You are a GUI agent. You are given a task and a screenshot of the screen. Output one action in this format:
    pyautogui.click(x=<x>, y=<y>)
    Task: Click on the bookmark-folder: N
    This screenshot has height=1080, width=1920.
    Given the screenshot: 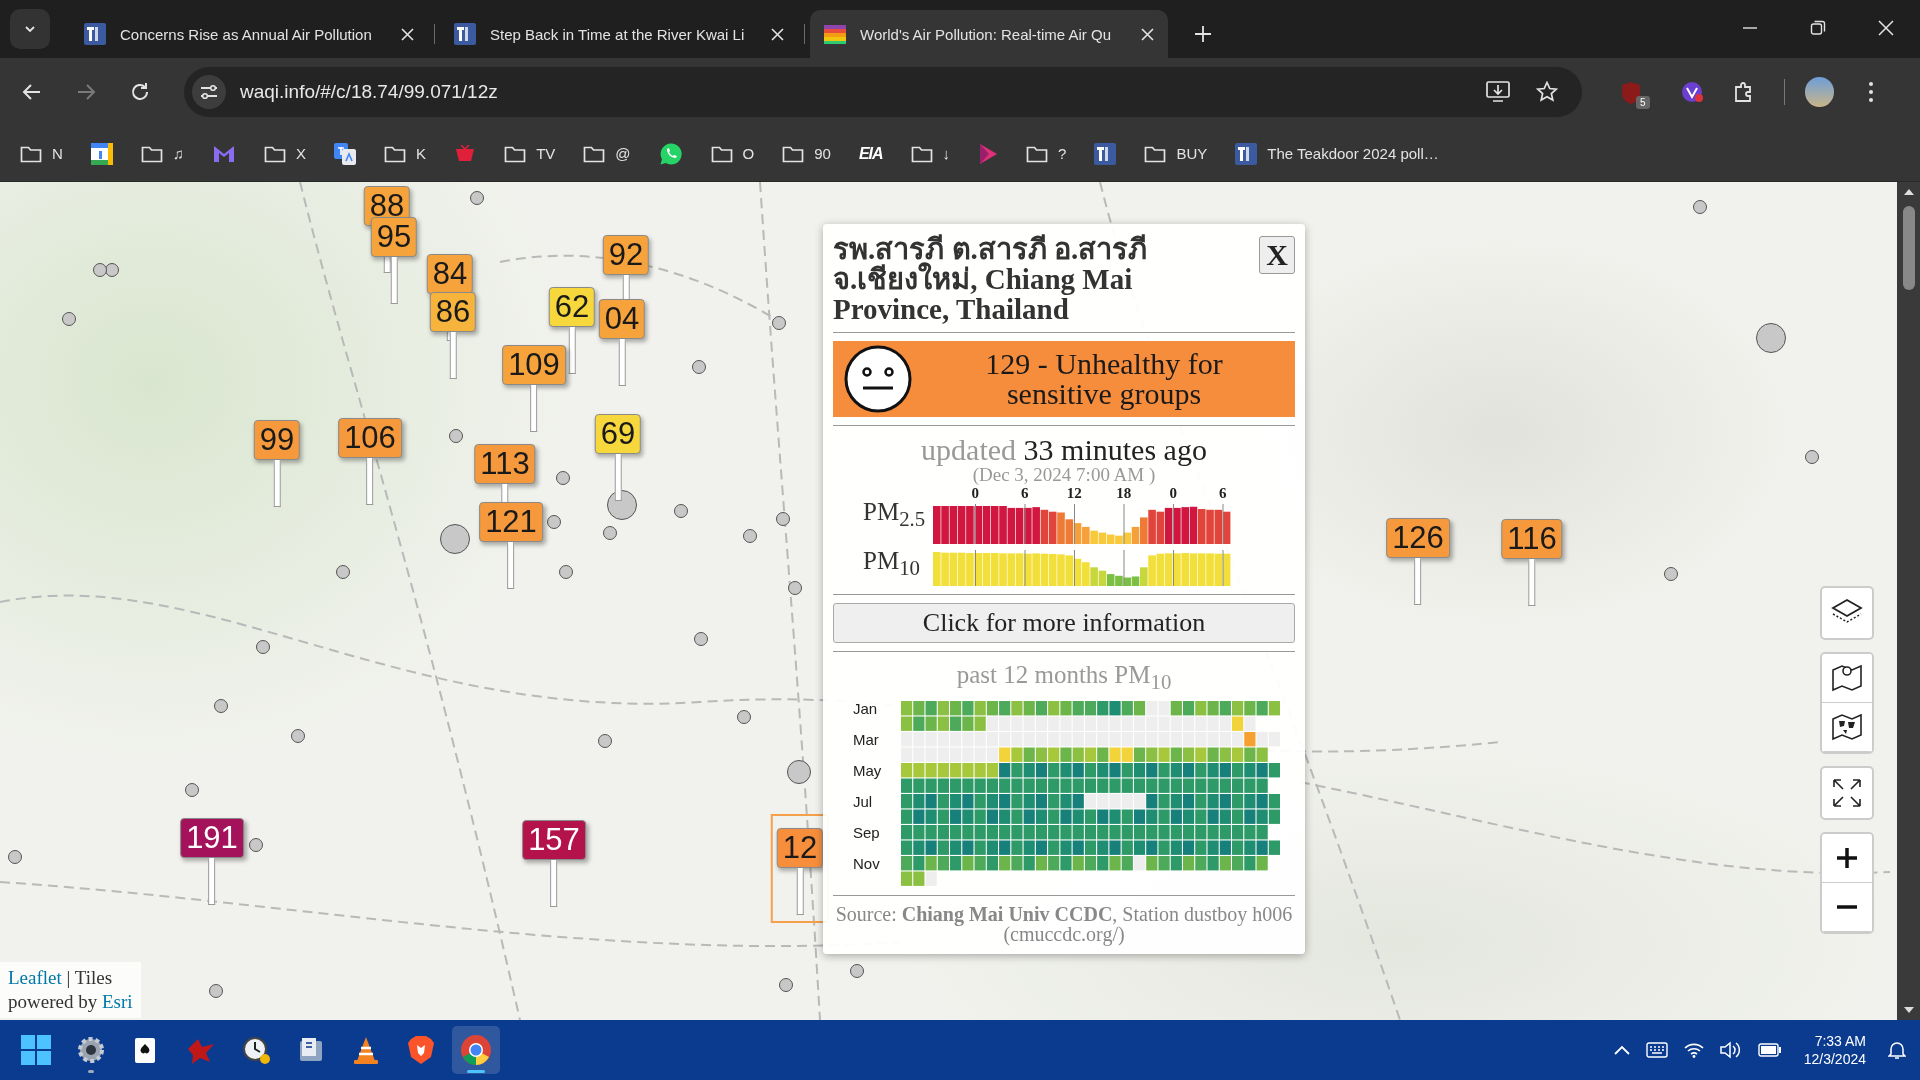 What is the action you would take?
    pyautogui.click(x=41, y=153)
    